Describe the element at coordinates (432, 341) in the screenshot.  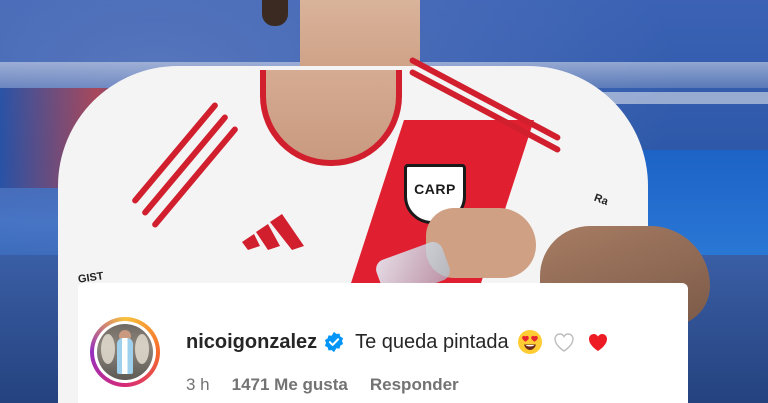
I see `comment-text: Te queda pintada` at that location.